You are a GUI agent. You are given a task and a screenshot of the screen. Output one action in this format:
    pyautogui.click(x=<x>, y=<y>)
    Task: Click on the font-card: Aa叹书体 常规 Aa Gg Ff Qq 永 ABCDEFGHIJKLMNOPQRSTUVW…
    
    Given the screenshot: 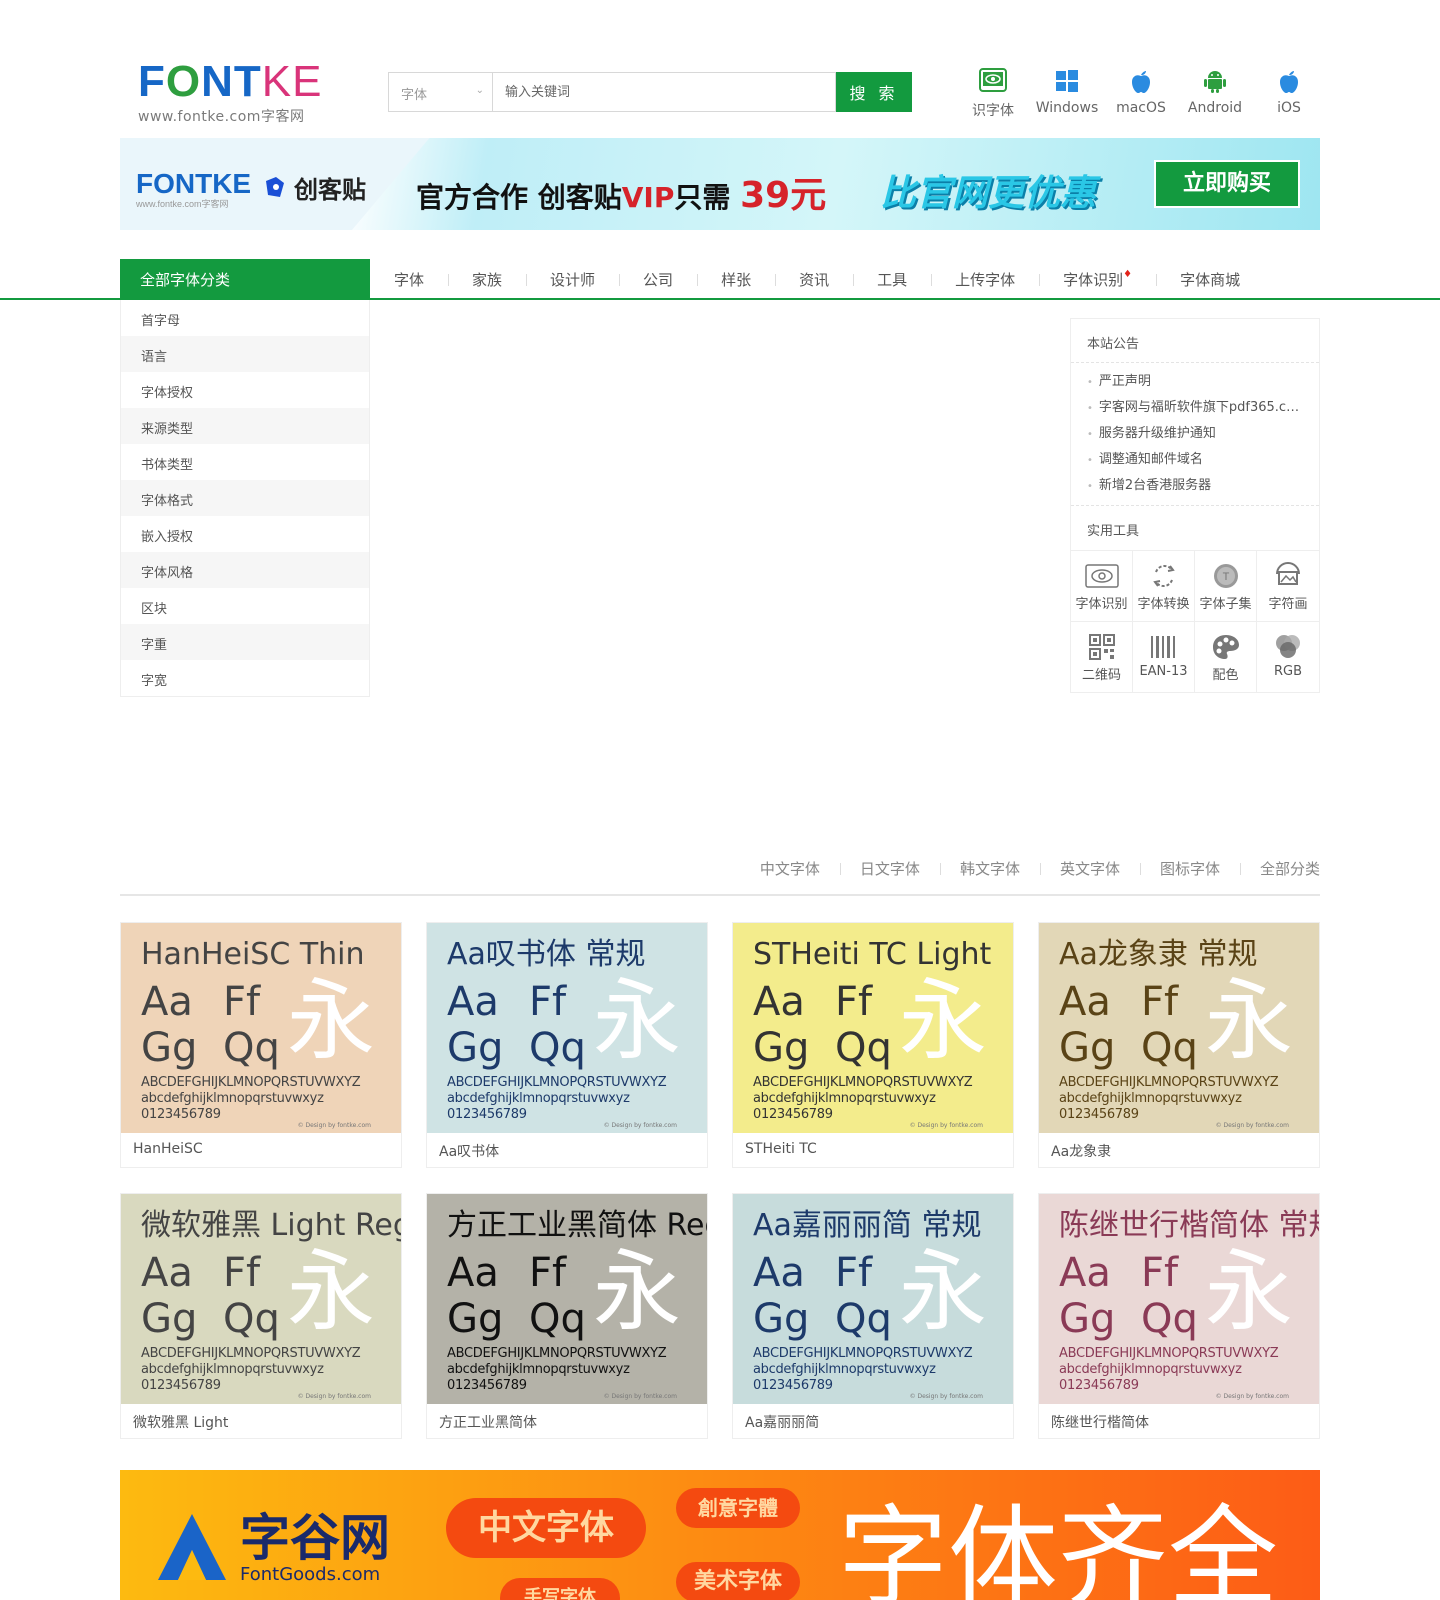 What is the action you would take?
    pyautogui.click(x=567, y=1045)
    